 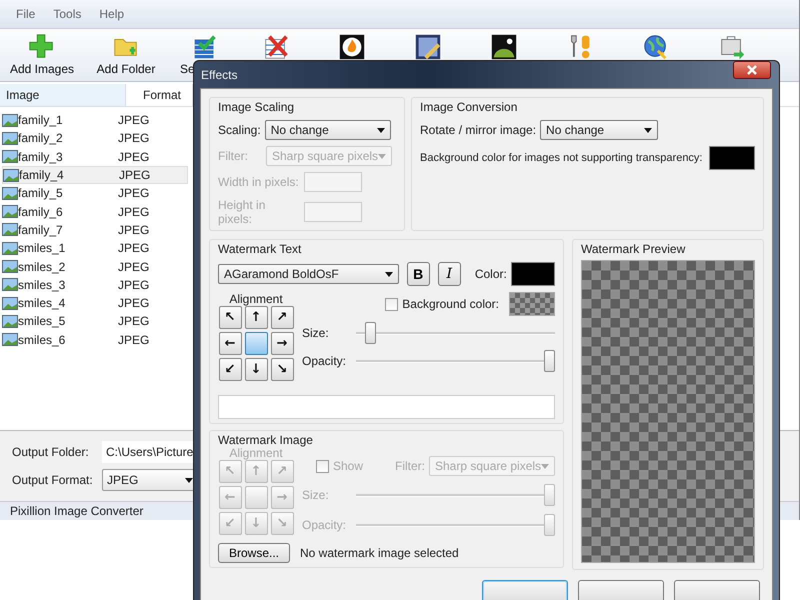 I want to click on italic-button: I, so click(x=449, y=274).